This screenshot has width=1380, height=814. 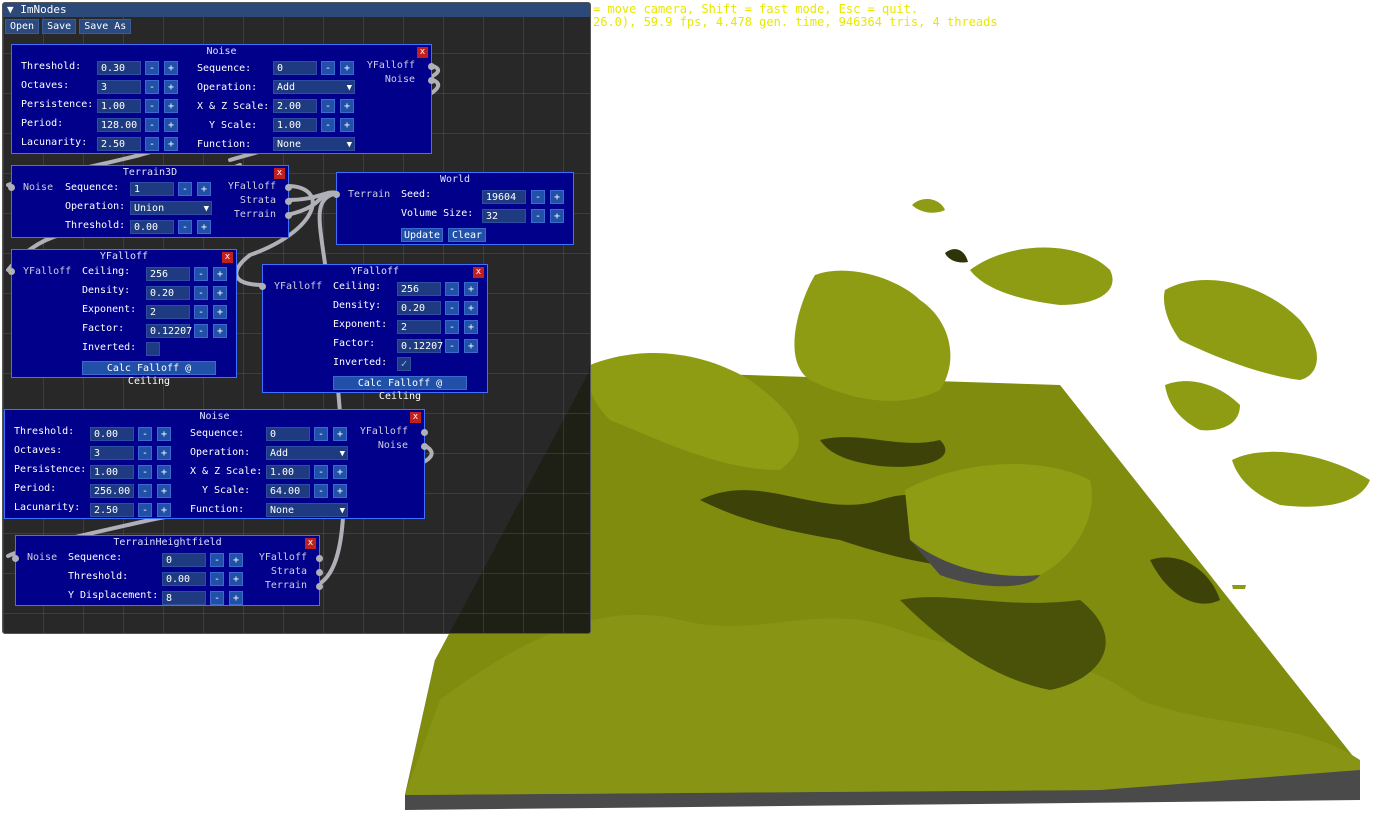 What do you see at coordinates (295, 106) in the screenshot?
I see `xz-scale-field: 2.00` at bounding box center [295, 106].